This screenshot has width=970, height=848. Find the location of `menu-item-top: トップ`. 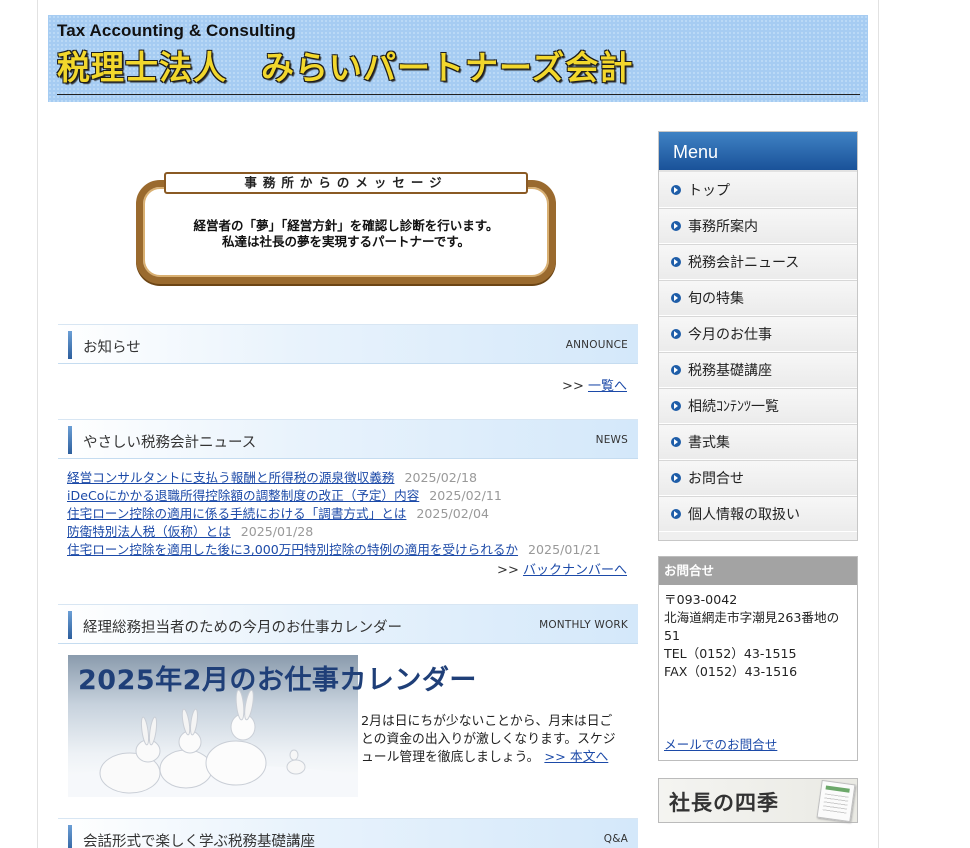

menu-item-top: トップ is located at coordinates (758, 190).